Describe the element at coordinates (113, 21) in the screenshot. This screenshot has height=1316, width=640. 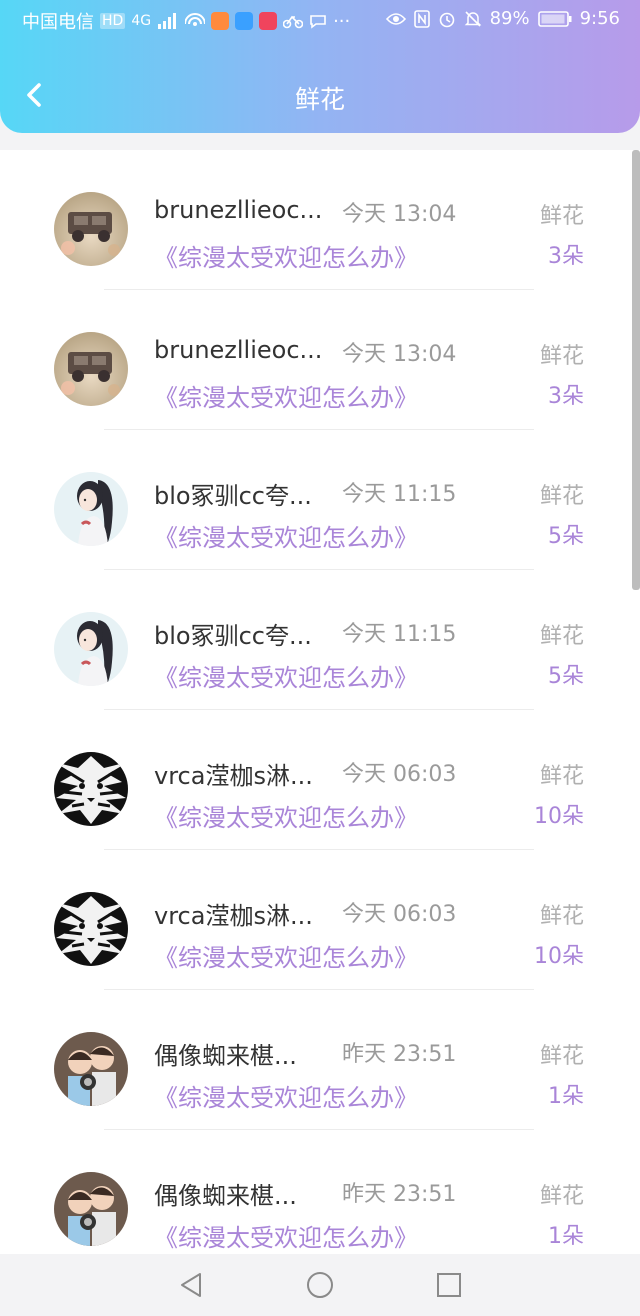
I see `hd-badge: HD` at that location.